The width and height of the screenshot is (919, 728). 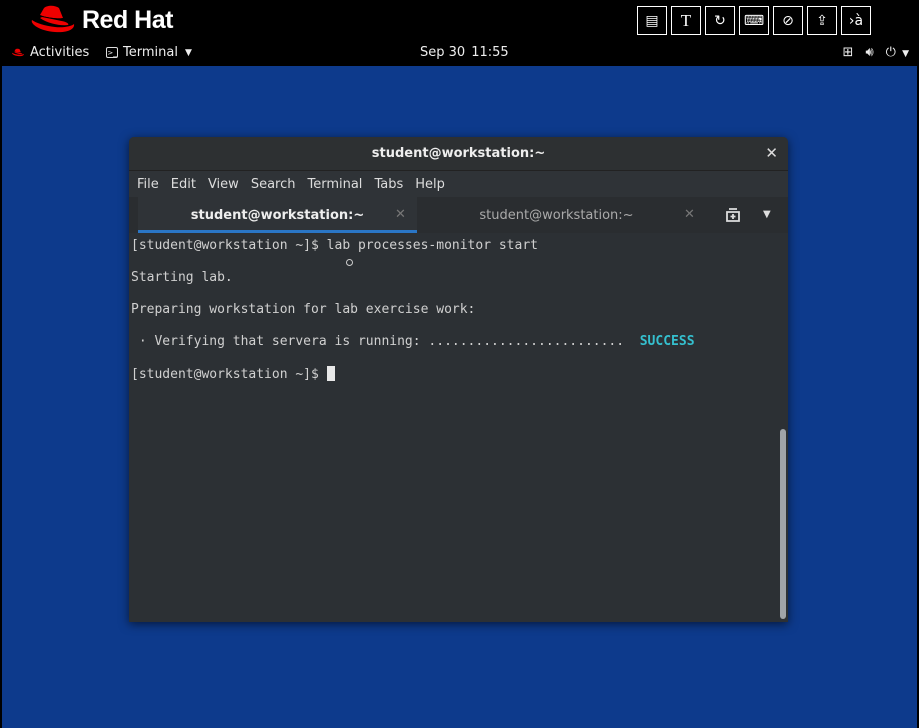 I want to click on text-tool-icon: T, so click(x=686, y=20).